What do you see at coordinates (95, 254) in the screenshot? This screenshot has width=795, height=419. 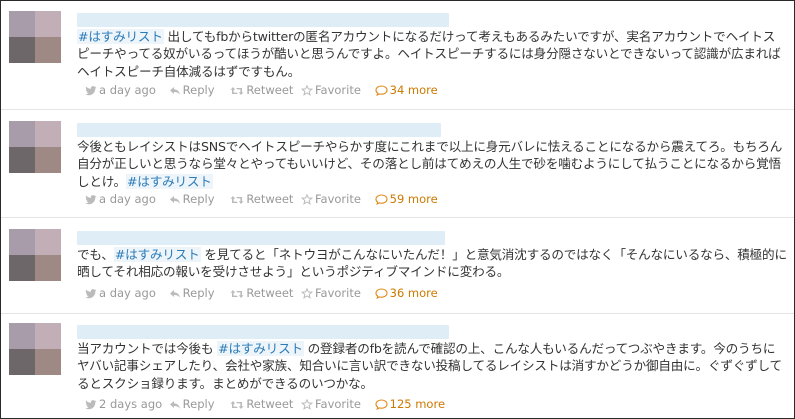 I see `tweet-text-run: でも、` at bounding box center [95, 254].